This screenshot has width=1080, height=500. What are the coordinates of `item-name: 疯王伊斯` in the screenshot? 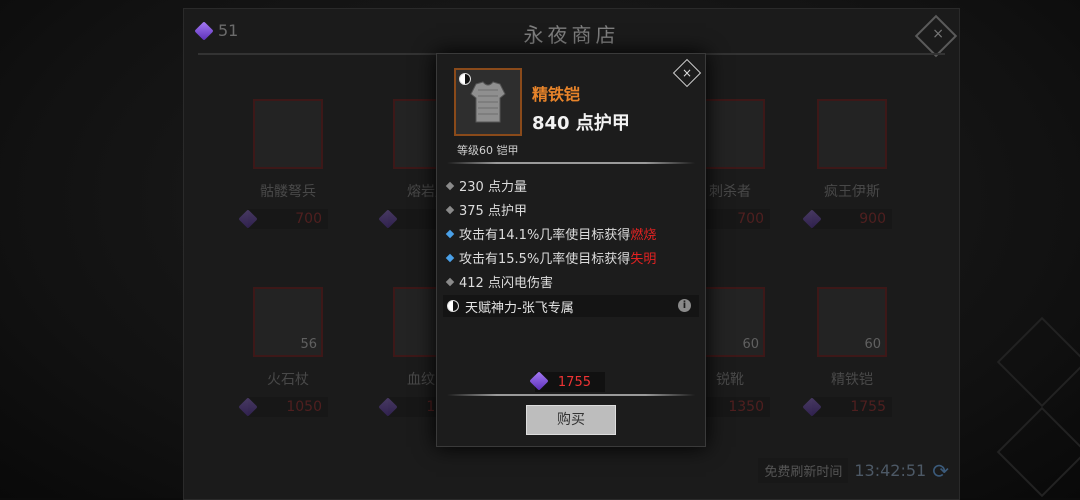 It's located at (852, 192).